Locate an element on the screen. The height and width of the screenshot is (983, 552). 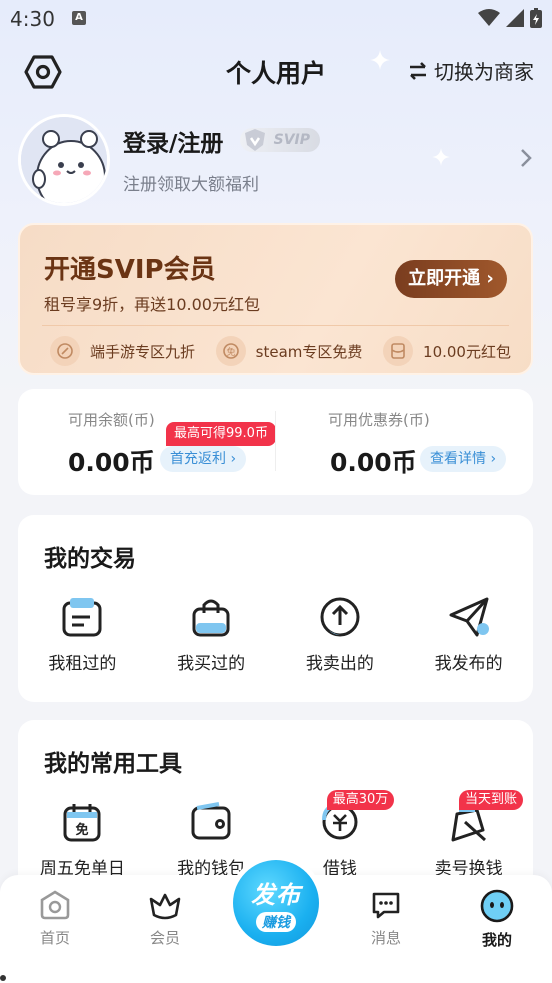
avatar is located at coordinates (64, 160).